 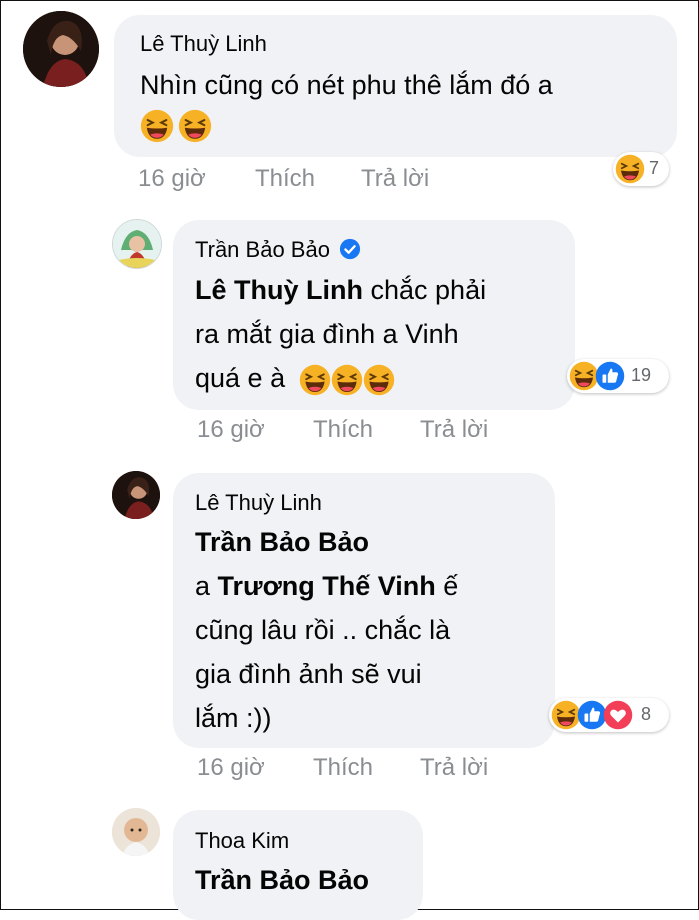 What do you see at coordinates (346, 85) in the screenshot?
I see `comment-text: Nhìn cũng có nét phu thê lắm đó a` at bounding box center [346, 85].